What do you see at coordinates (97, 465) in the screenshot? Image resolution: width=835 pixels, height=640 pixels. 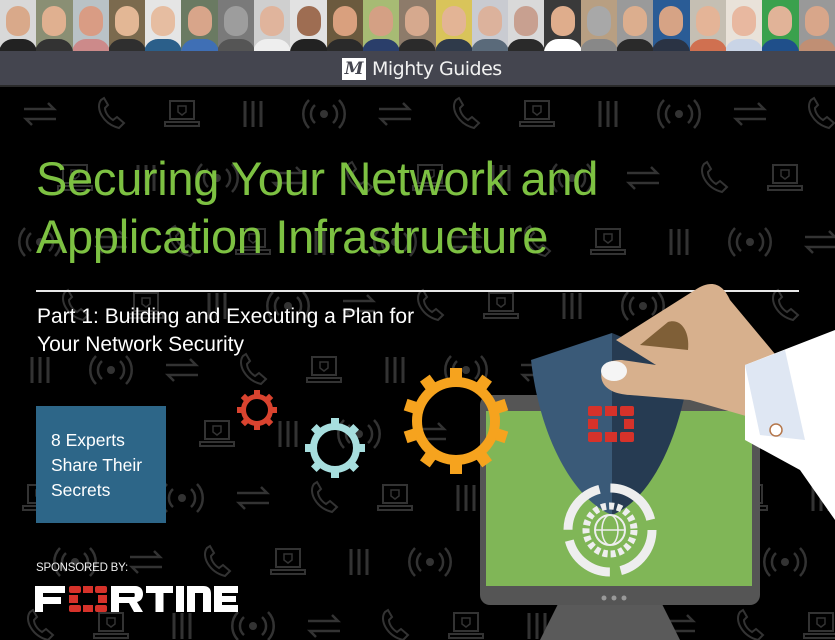 I see `callout-line-2: Share Their` at bounding box center [97, 465].